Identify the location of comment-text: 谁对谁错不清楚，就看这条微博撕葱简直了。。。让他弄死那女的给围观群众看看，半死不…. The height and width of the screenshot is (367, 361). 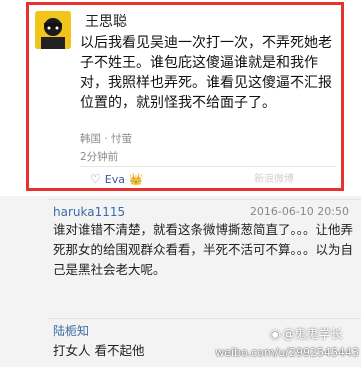
(203, 249).